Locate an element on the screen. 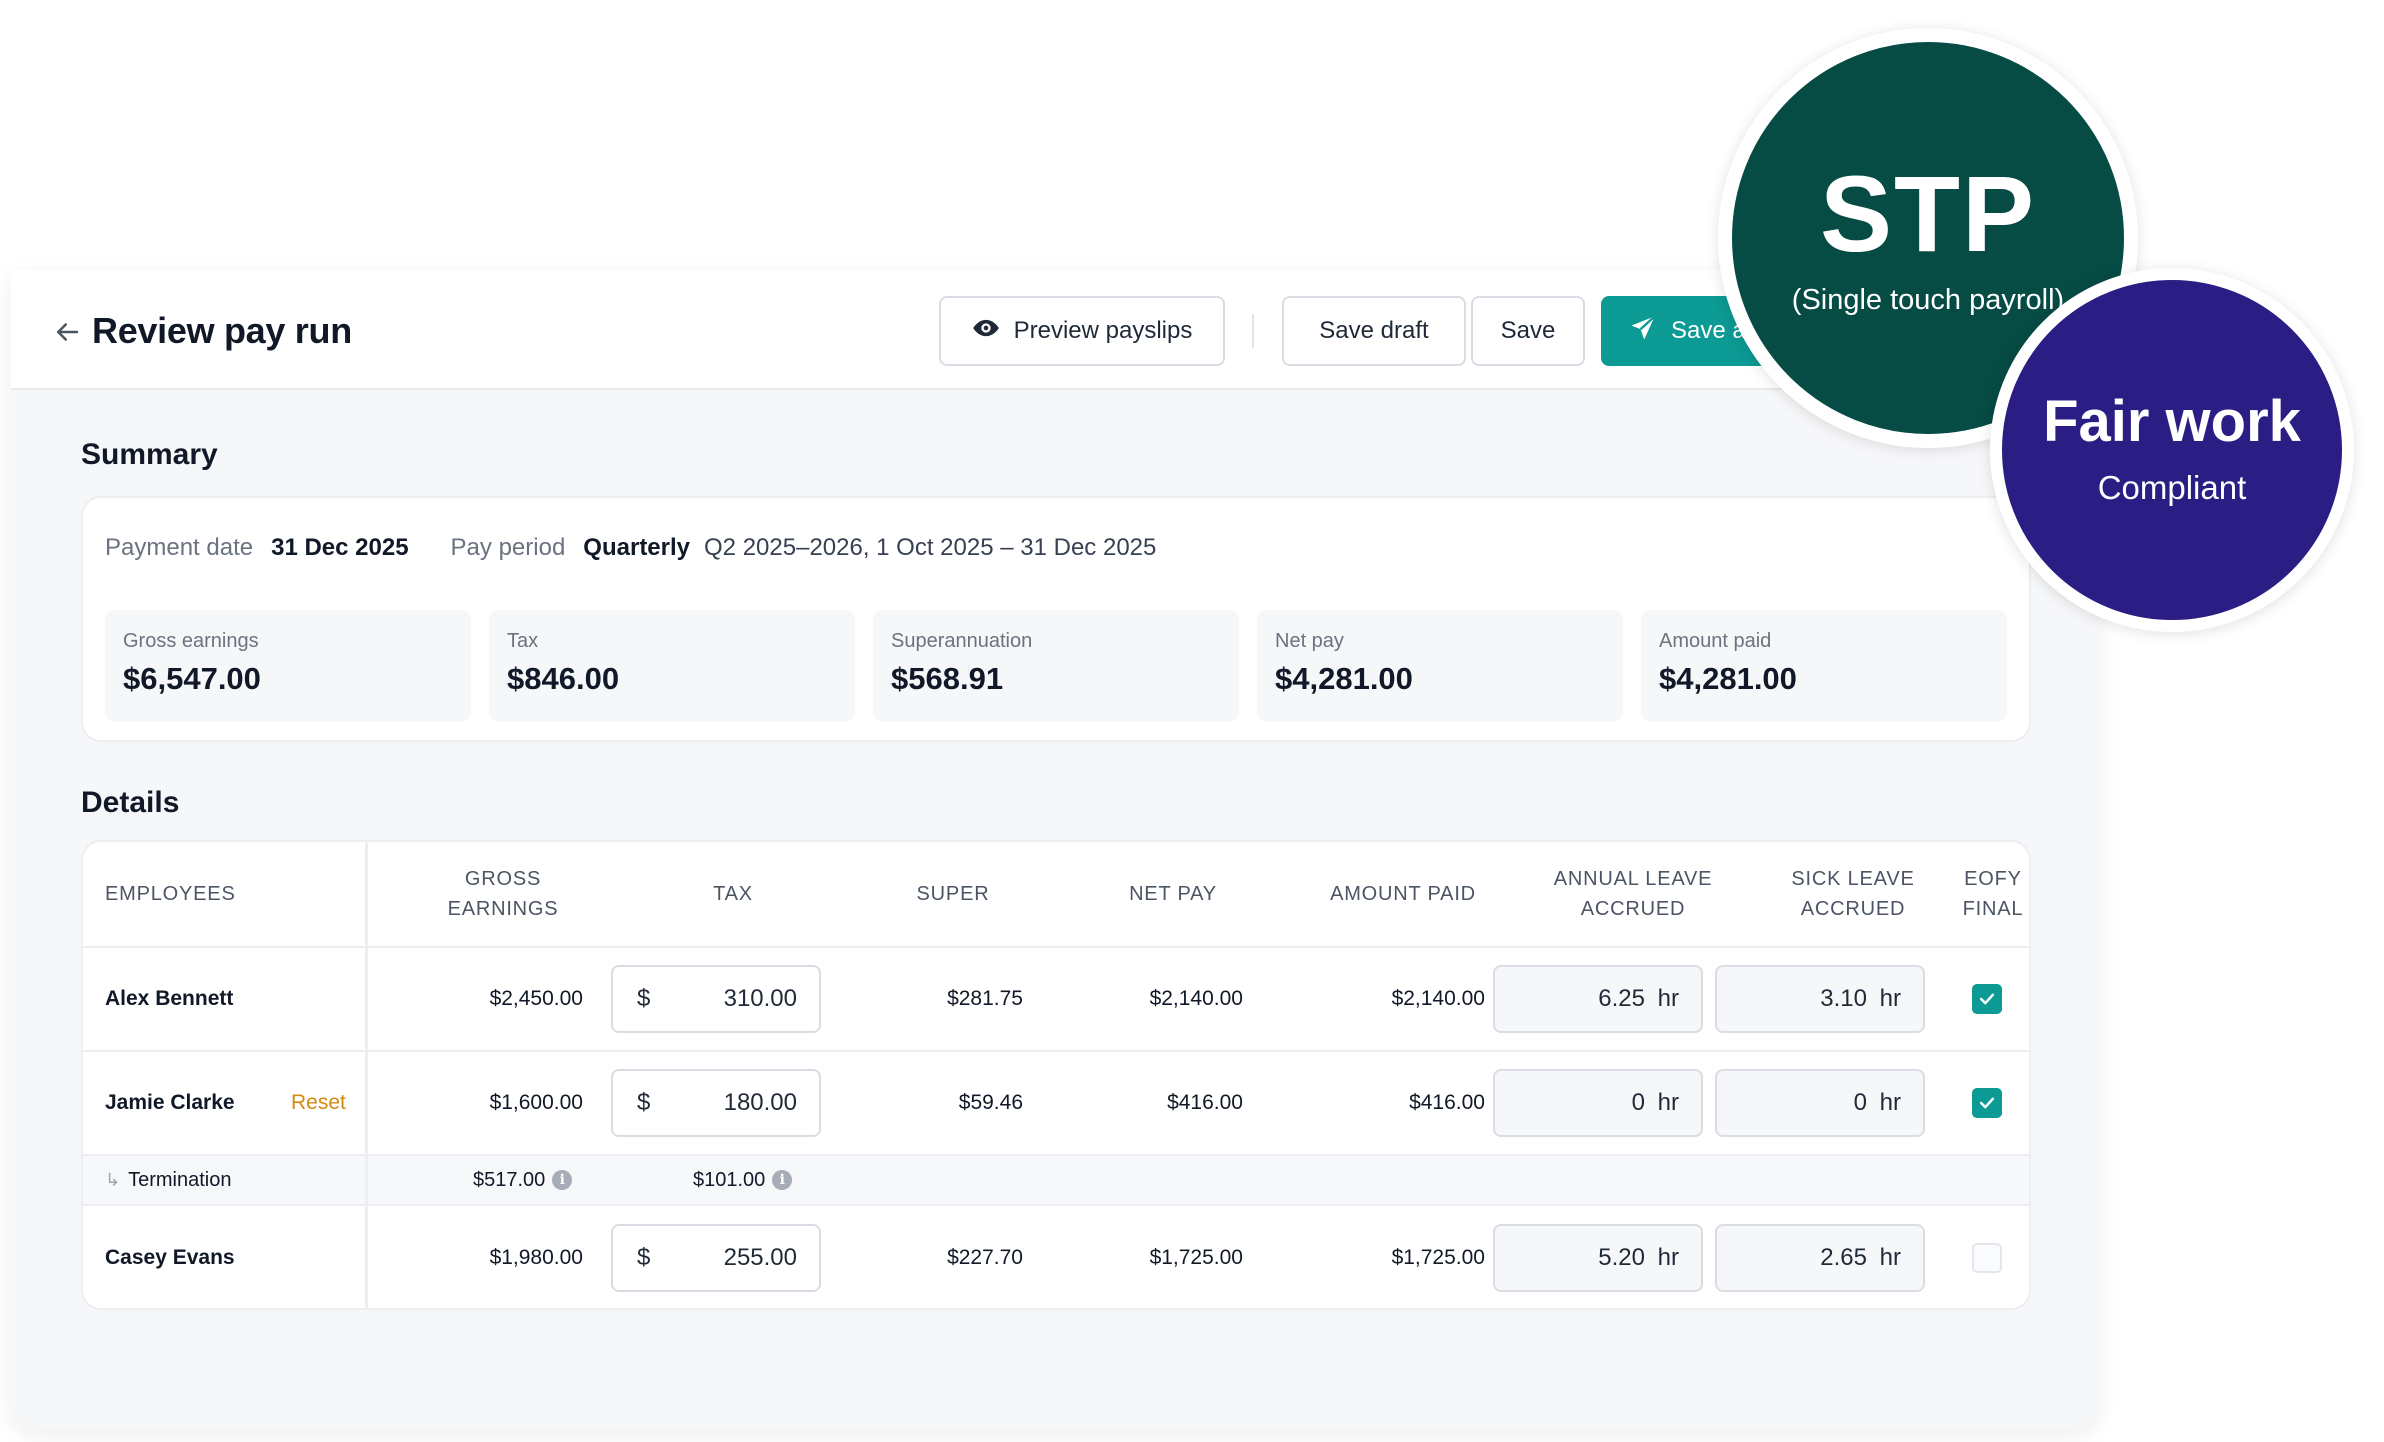 The height and width of the screenshot is (1442, 2384). col-header-net-pay: NET PAY is located at coordinates (1173, 894).